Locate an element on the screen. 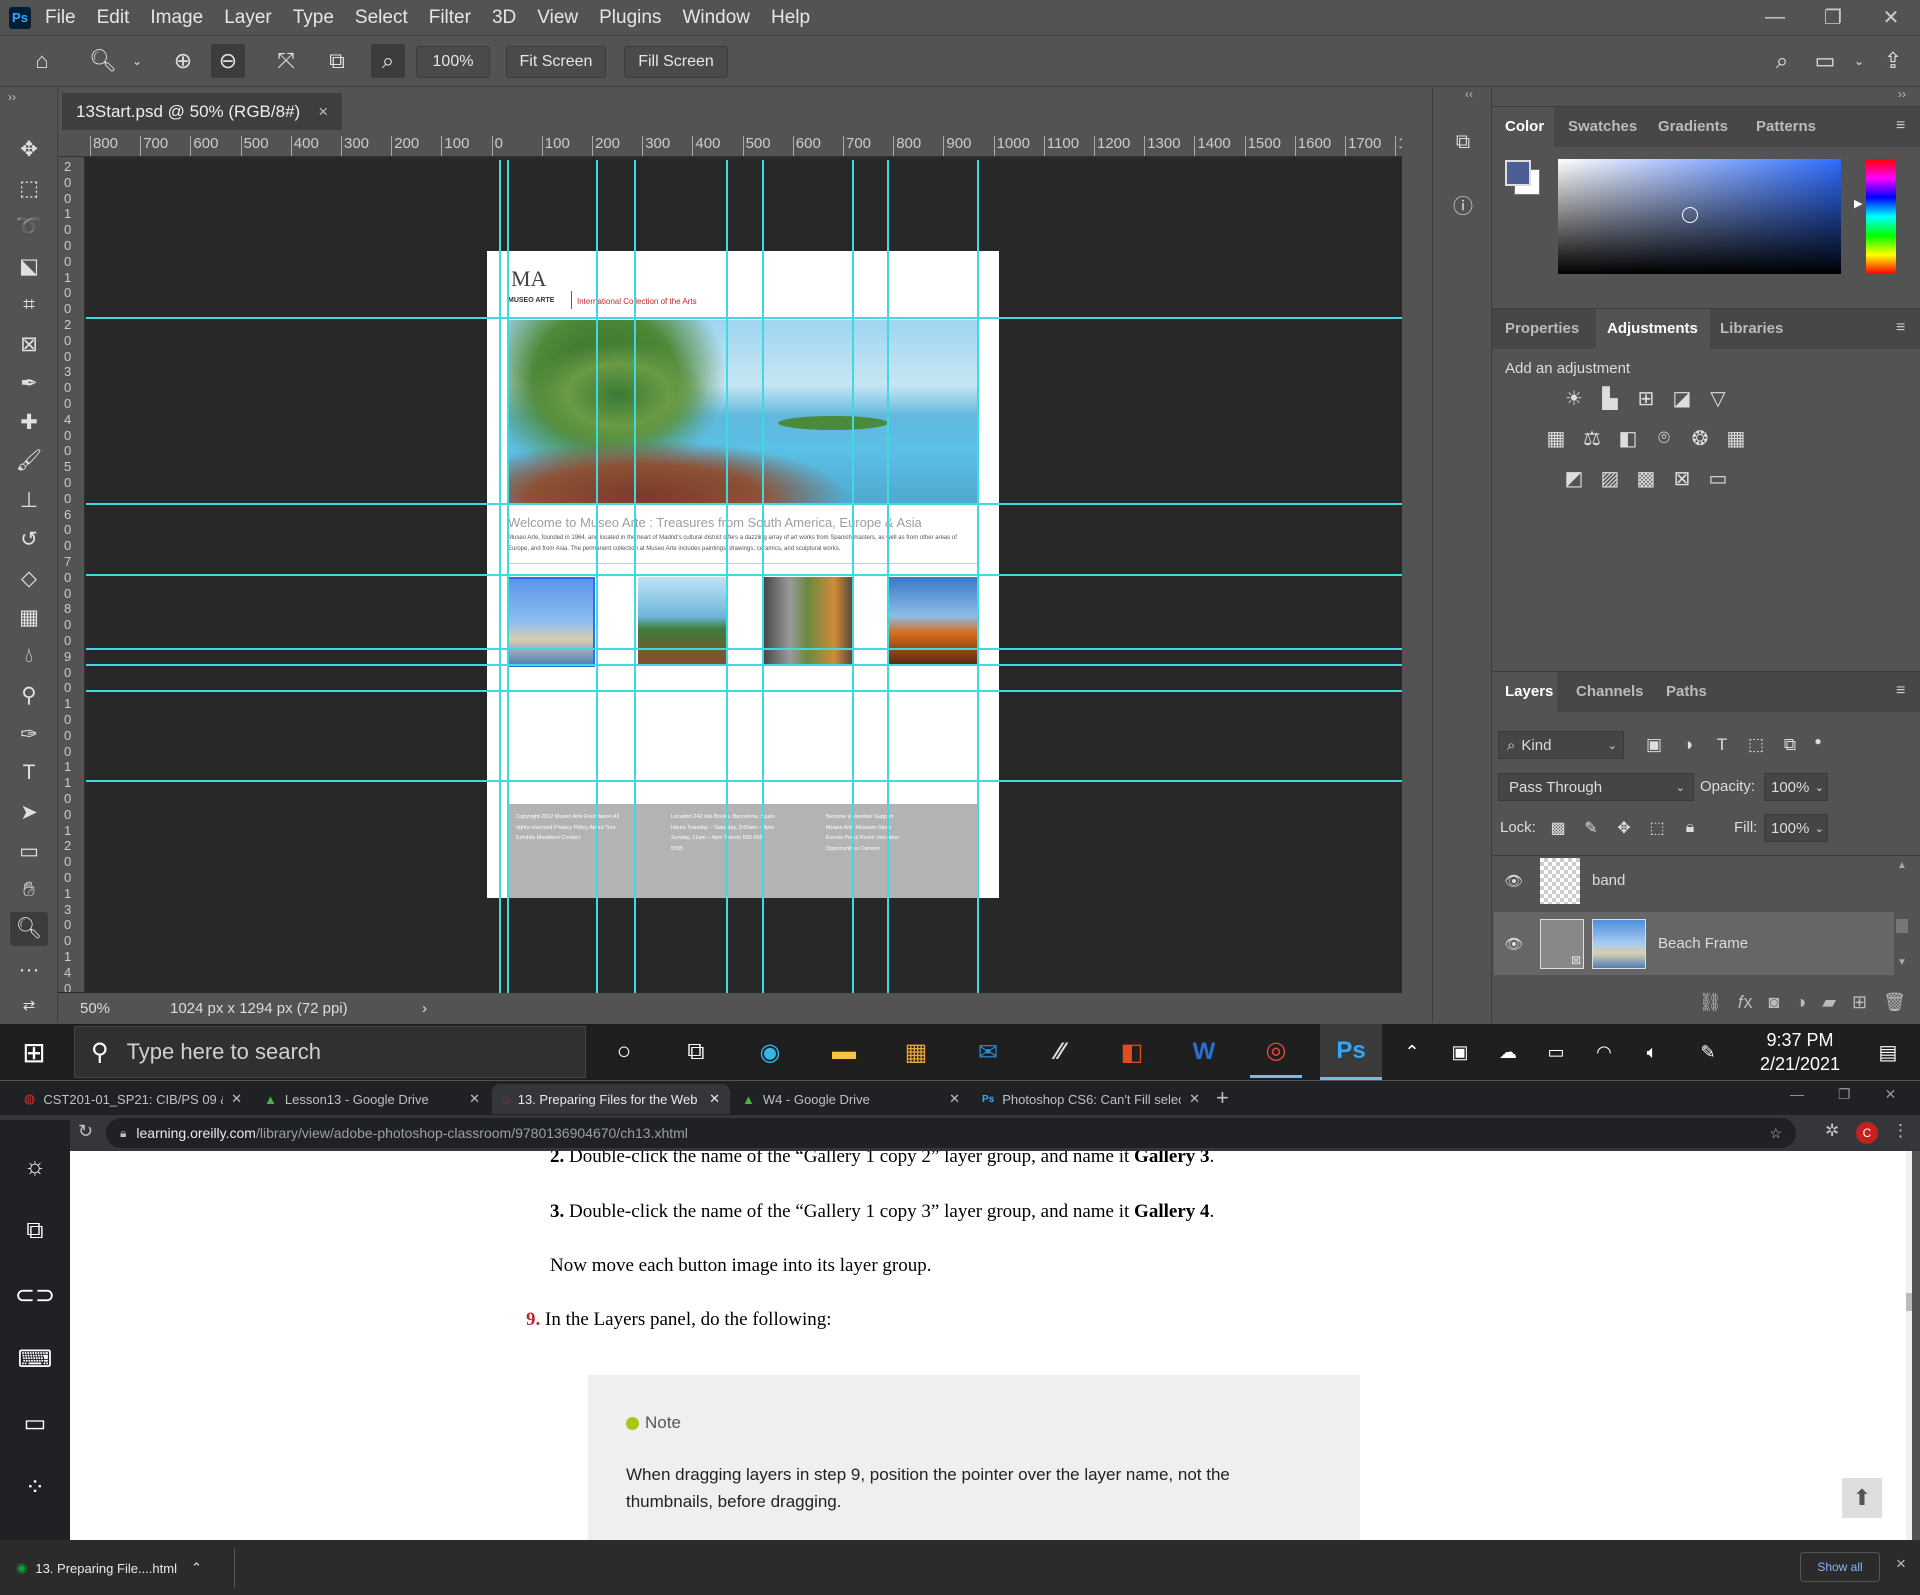 The image size is (1920, 1595). layer-thumbnail is located at coordinates (1560, 880).